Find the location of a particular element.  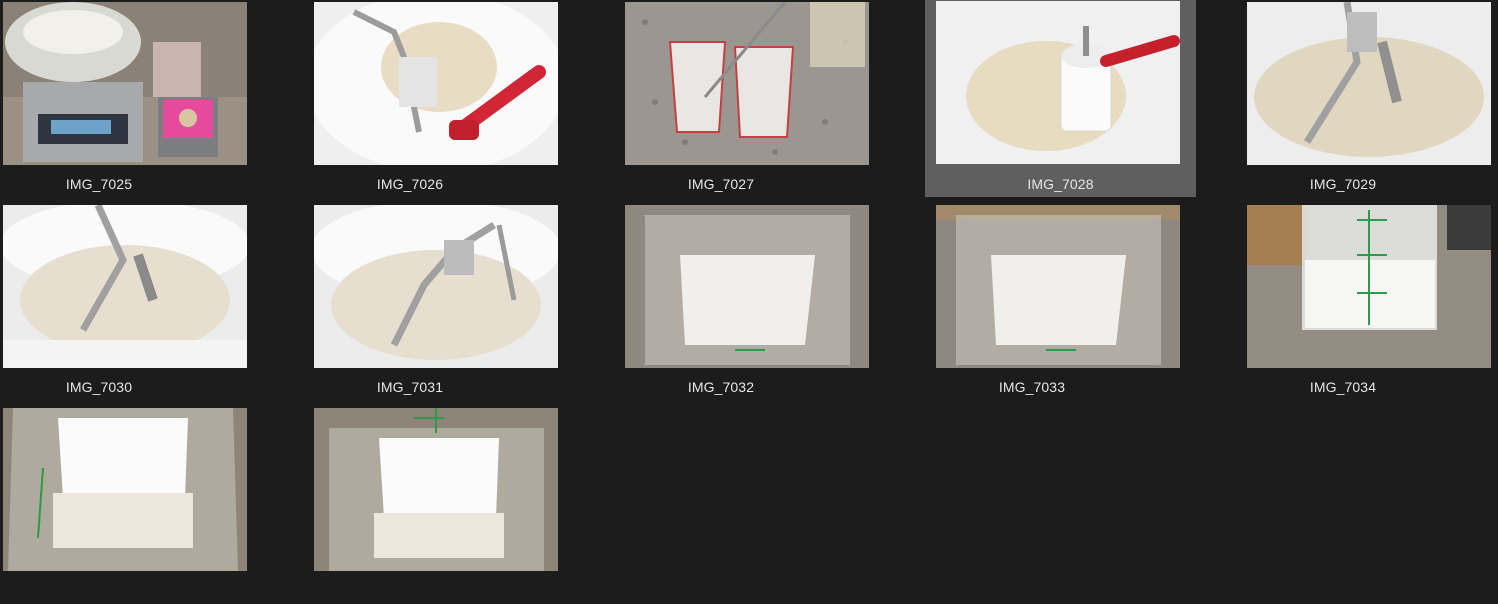

file-thumbnail: IMG_7025 is located at coordinates (123, 100).